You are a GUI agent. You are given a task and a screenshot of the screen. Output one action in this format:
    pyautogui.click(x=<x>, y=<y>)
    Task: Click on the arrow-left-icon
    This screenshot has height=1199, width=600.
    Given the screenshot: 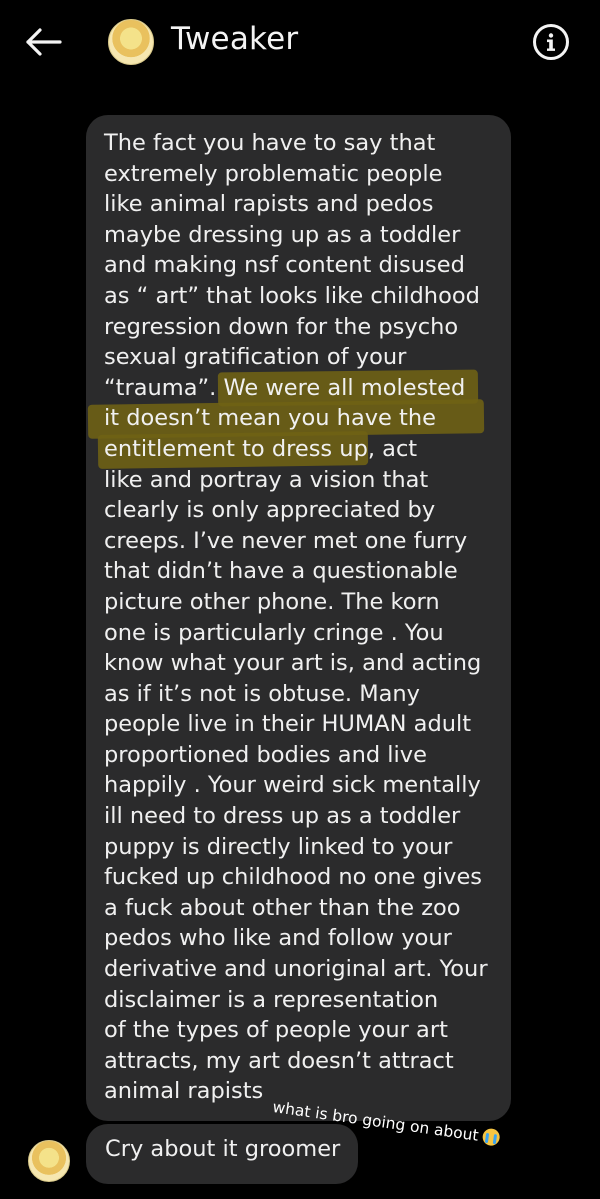 What is the action you would take?
    pyautogui.click(x=44, y=42)
    